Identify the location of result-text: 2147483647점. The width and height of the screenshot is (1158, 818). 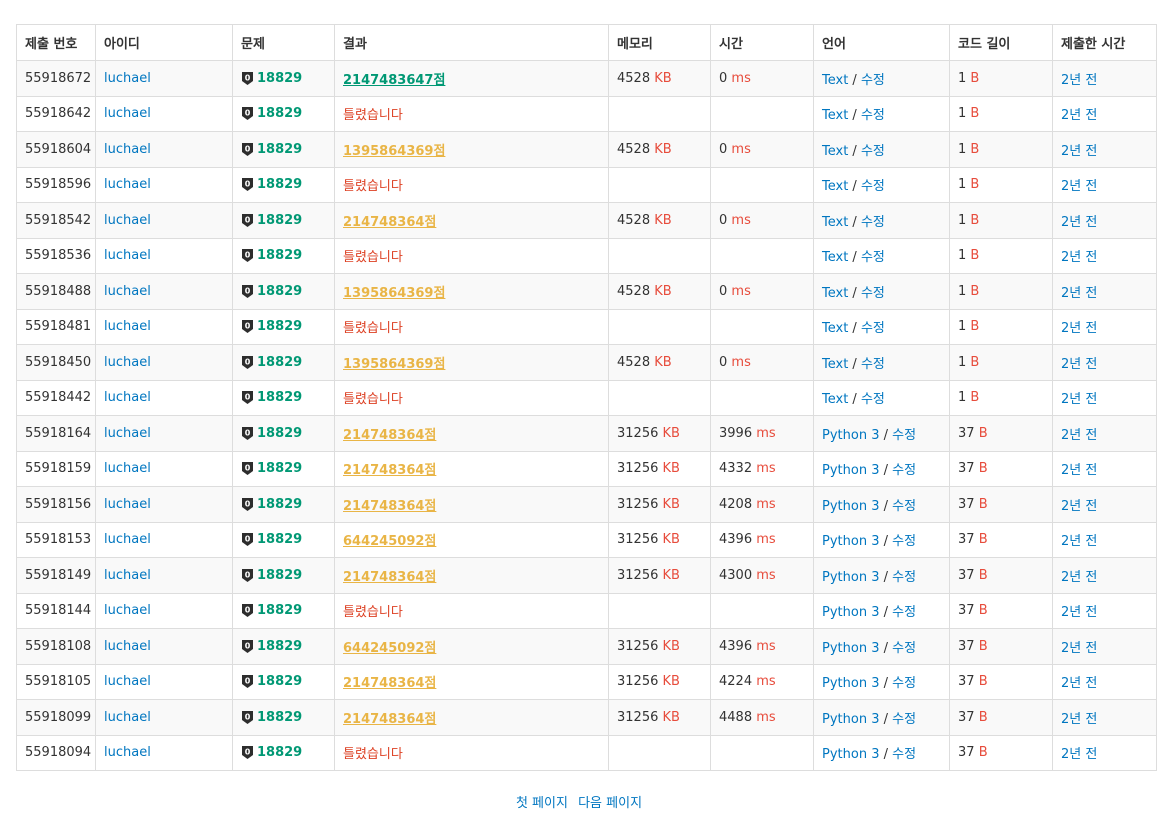
(394, 80).